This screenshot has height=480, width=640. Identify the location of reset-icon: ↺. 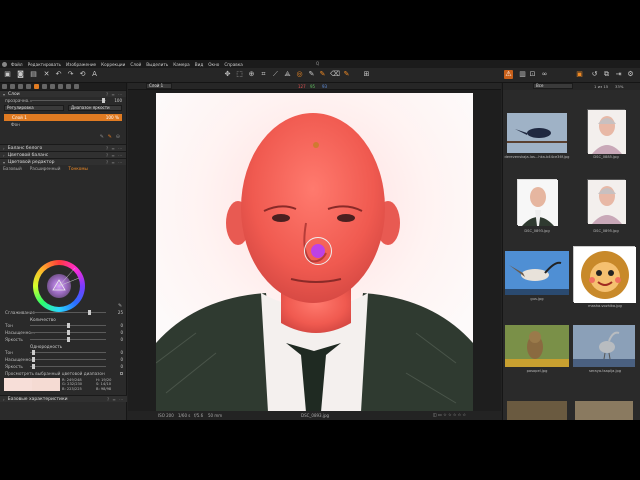
(594, 74).